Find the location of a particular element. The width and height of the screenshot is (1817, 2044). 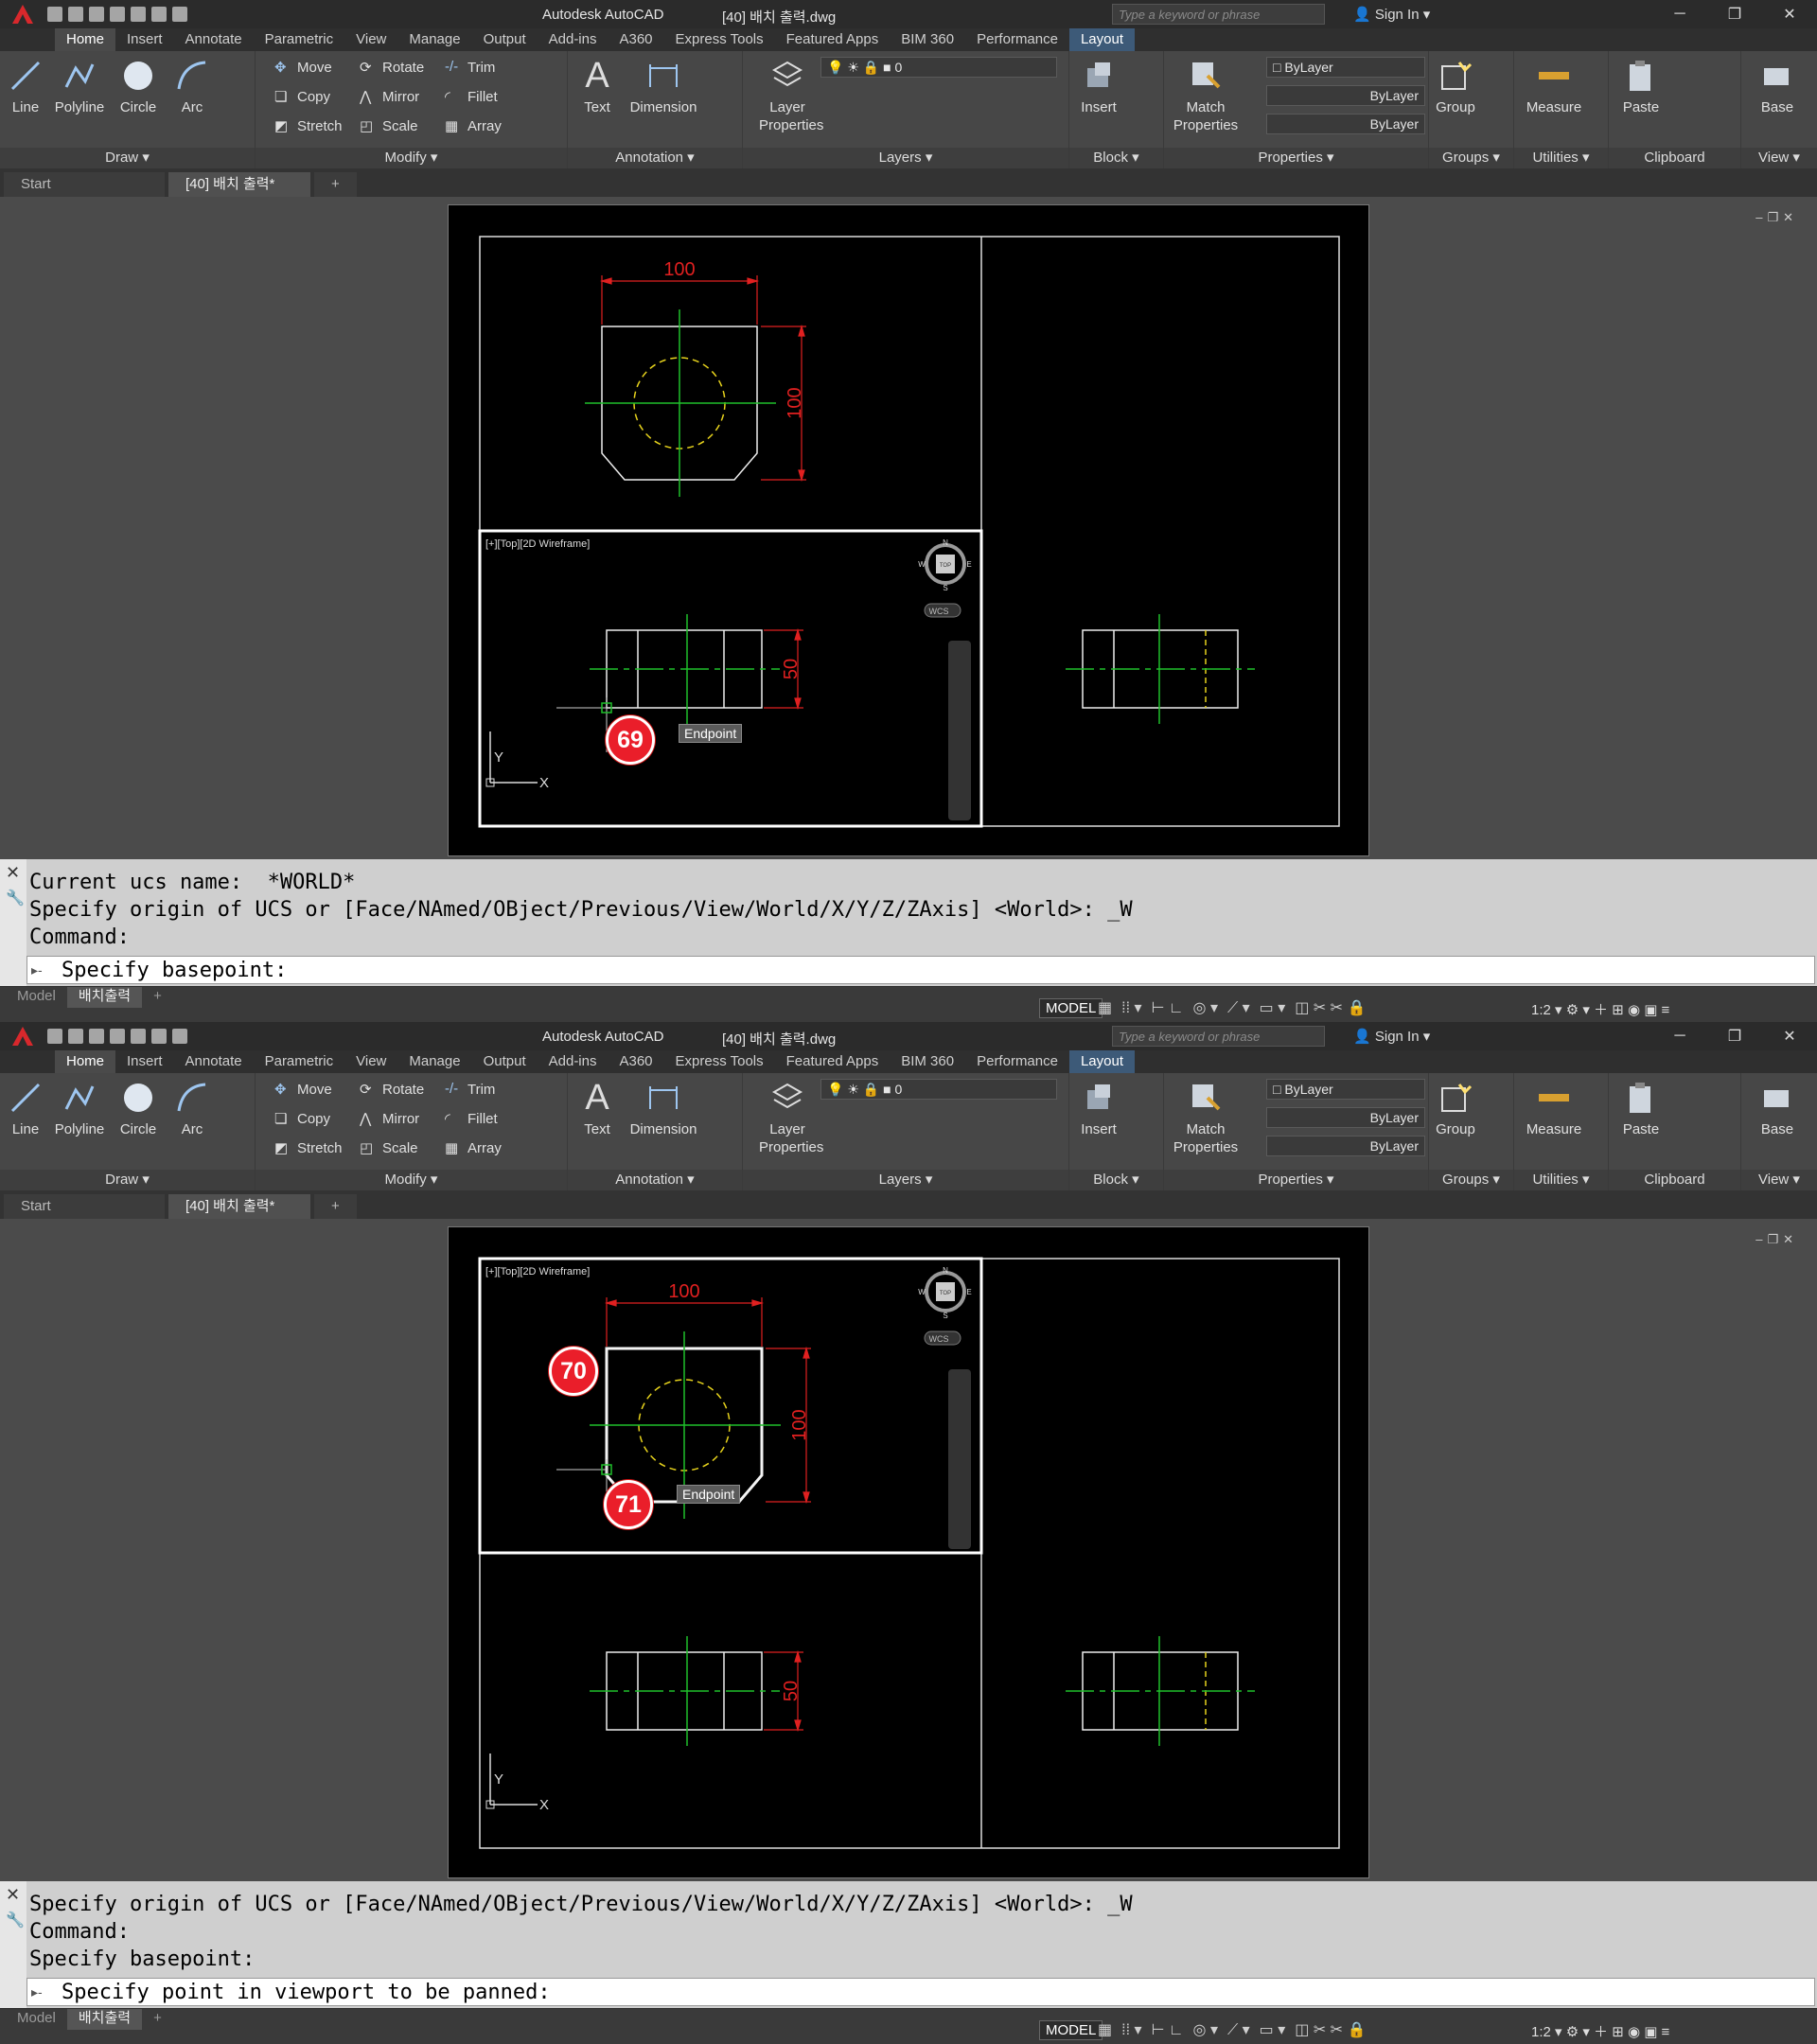

redo-icon is located at coordinates (179, 1036).